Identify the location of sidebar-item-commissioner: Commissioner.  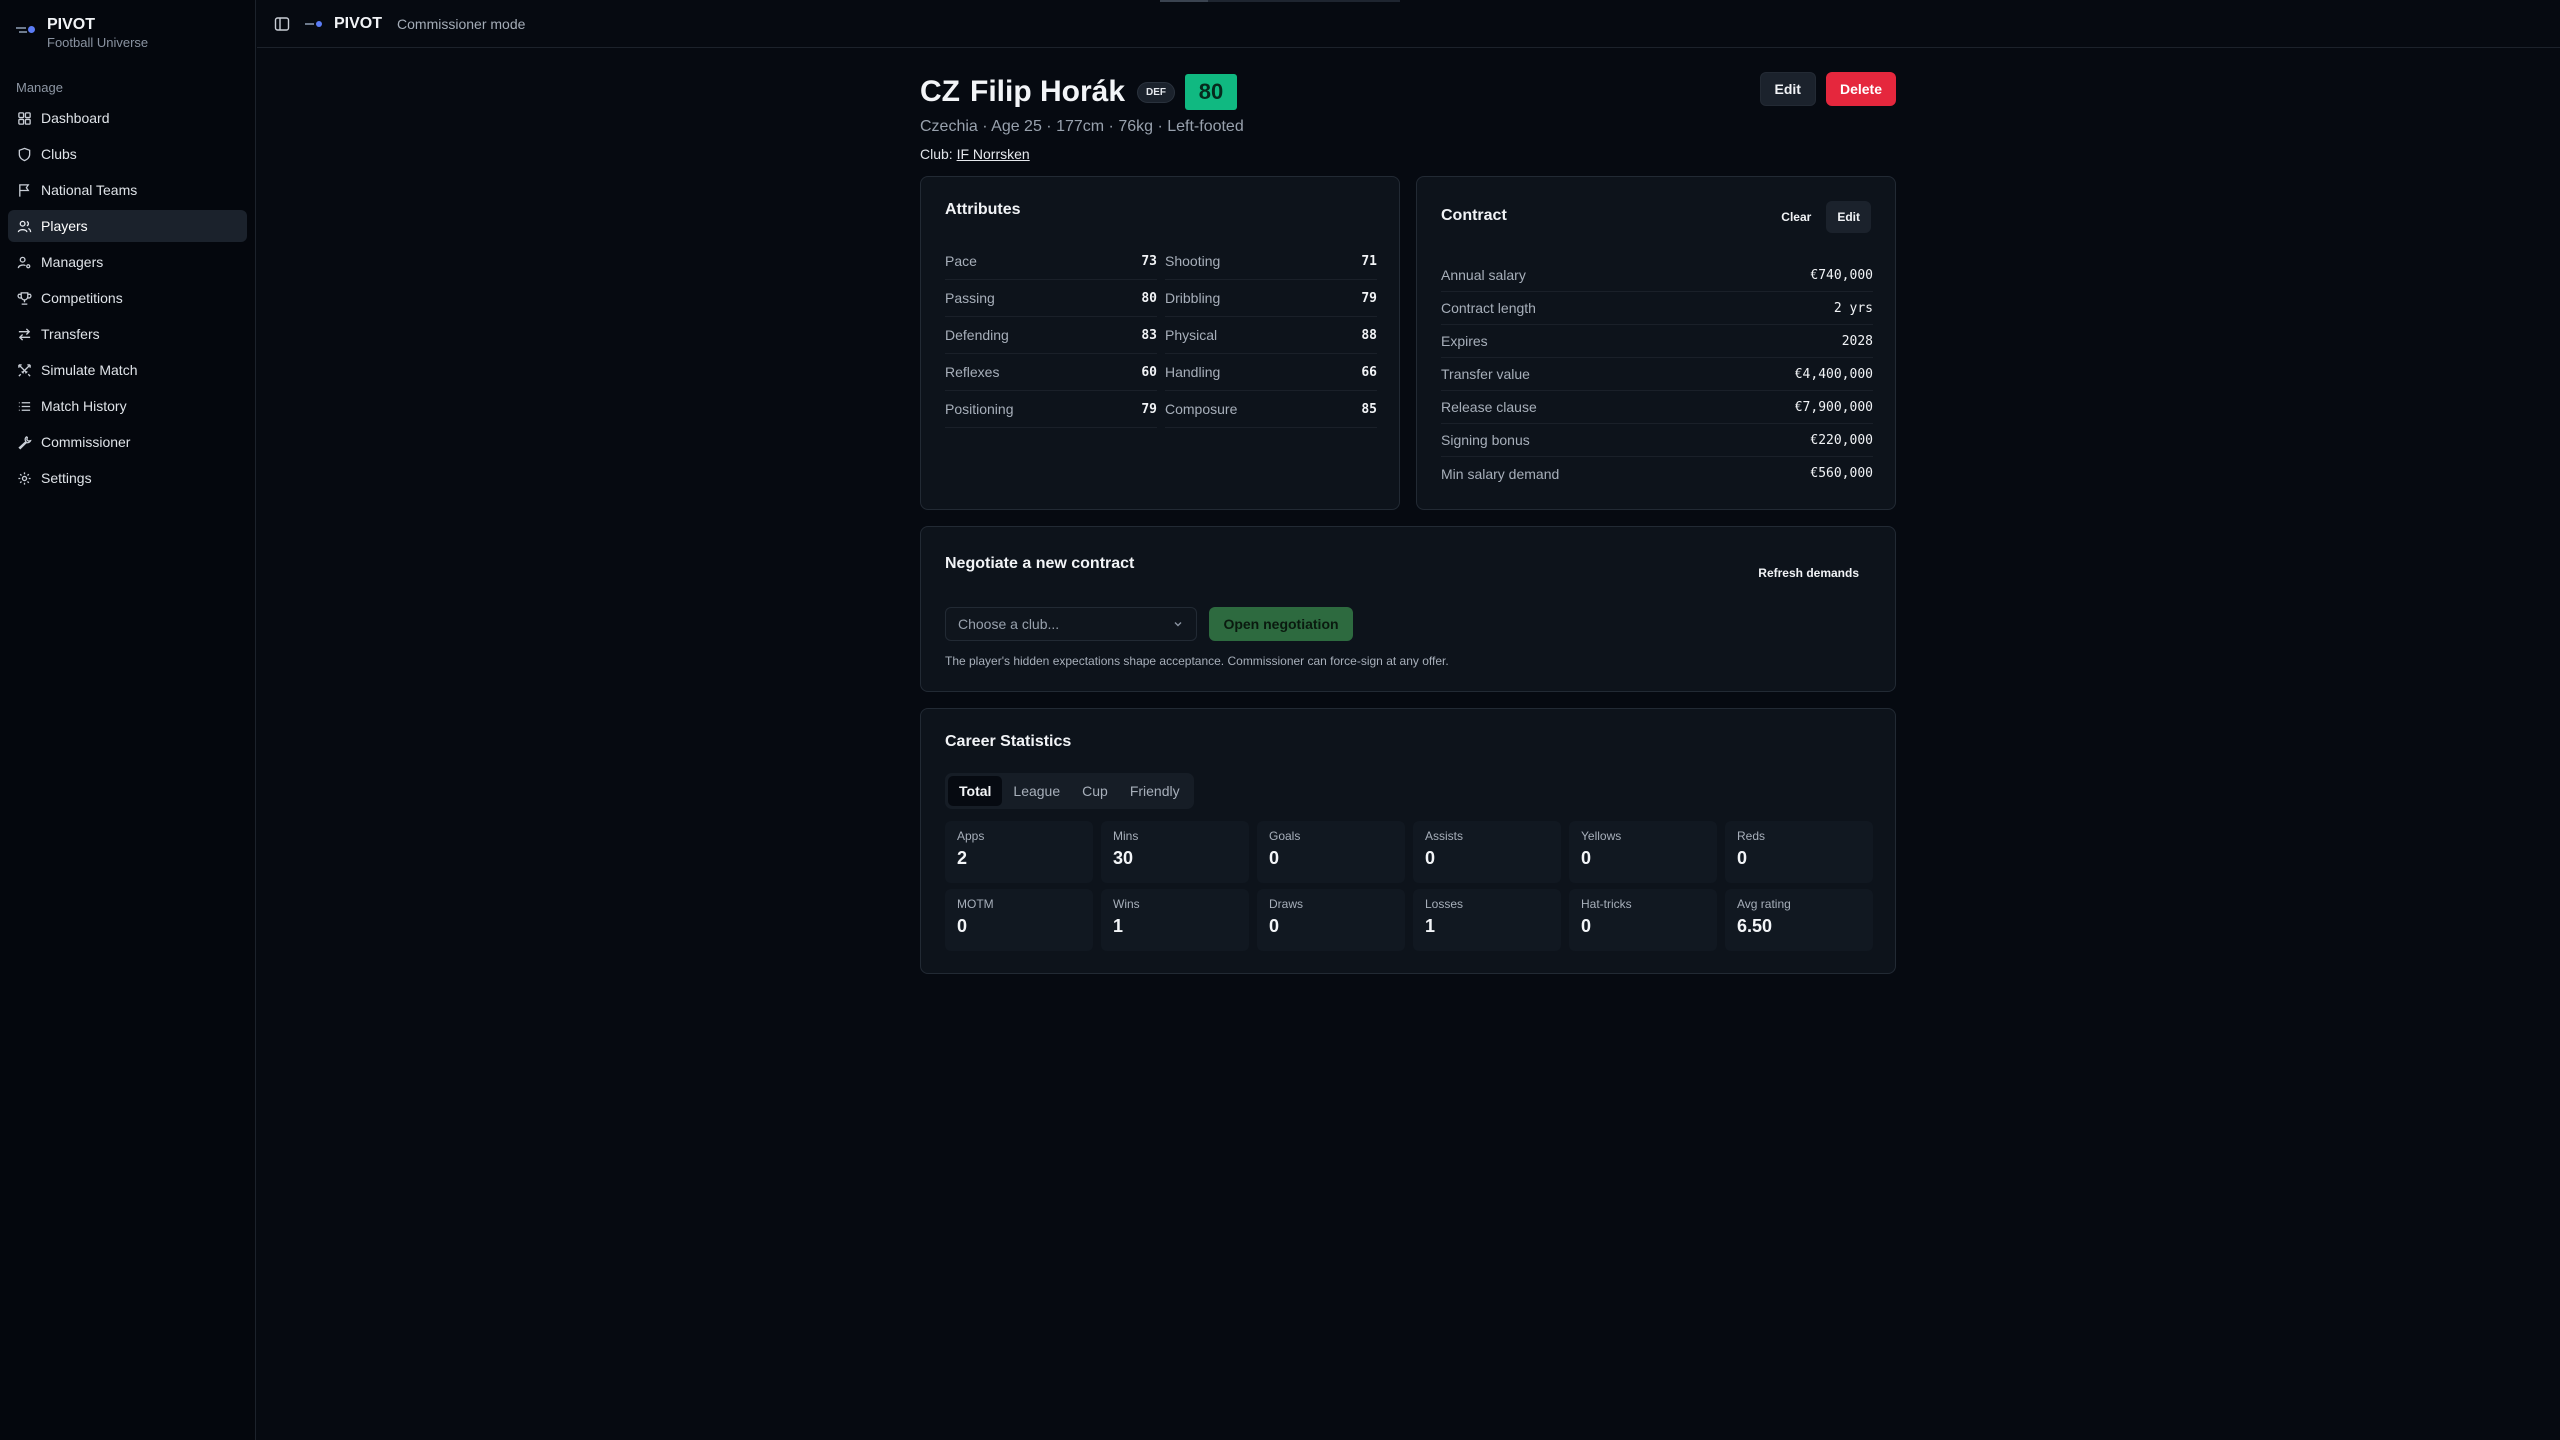
(127, 442).